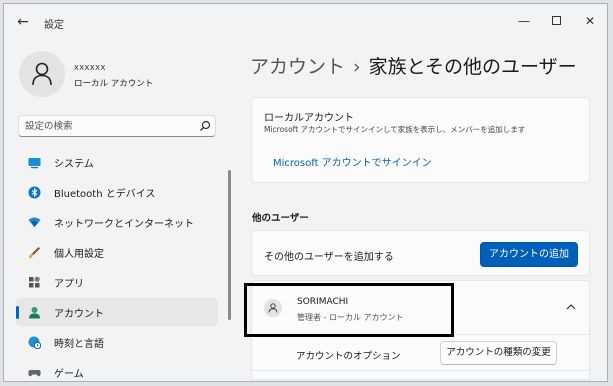 This screenshot has width=613, height=386. I want to click on person-icon, so click(42, 74).